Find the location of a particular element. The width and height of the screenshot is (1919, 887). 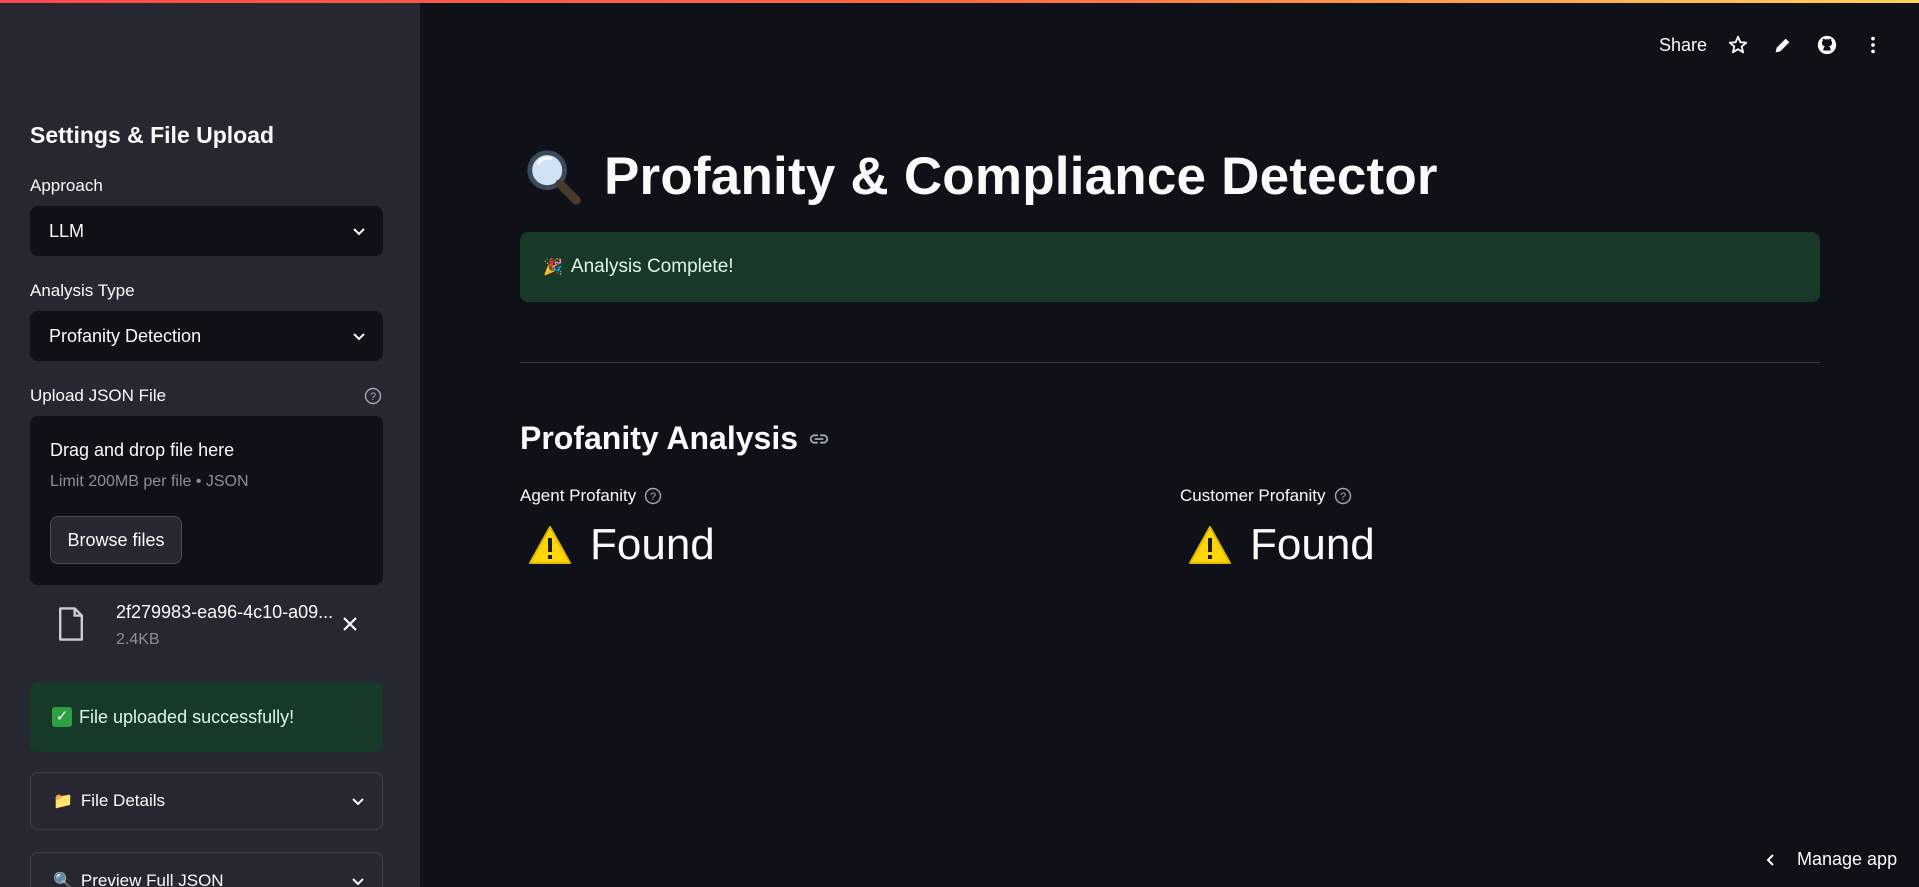

file-details-label: File Details is located at coordinates (123, 800).